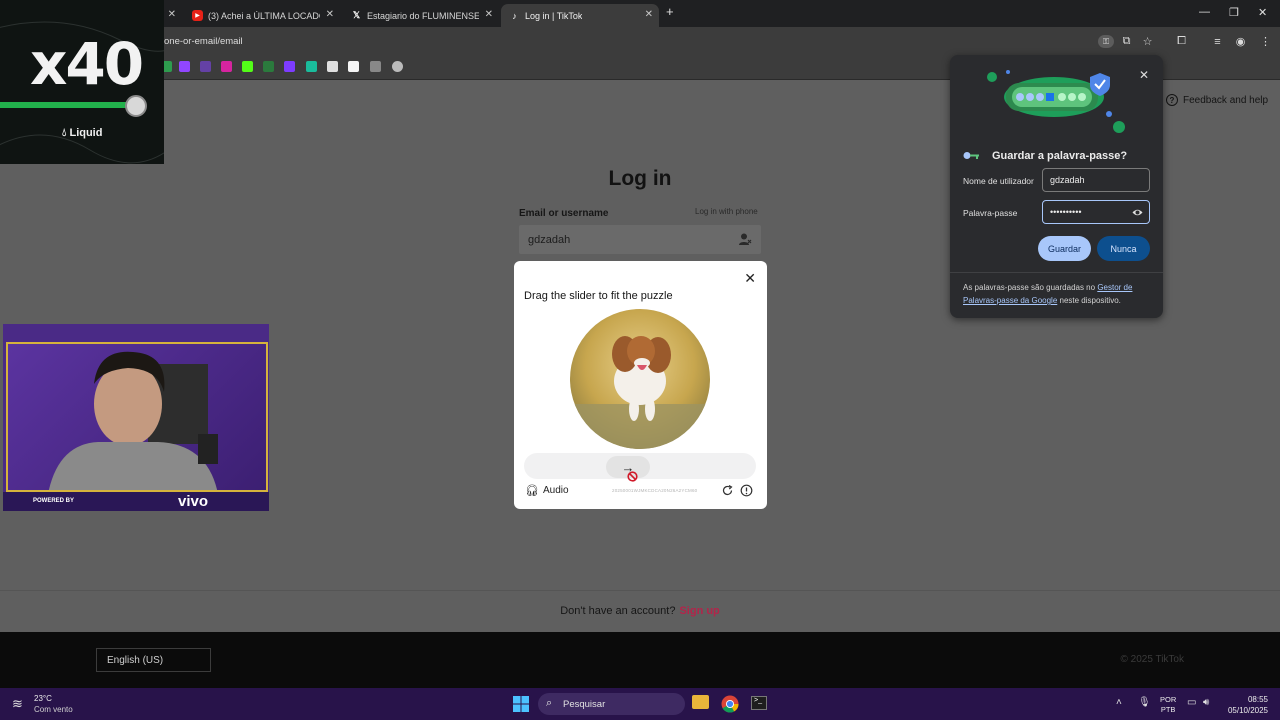 The height and width of the screenshot is (720, 1280). Describe the element at coordinates (655, 490) in the screenshot. I see `captcha-id: 20250001WJMKCDCA20N26A2YCM60` at that location.